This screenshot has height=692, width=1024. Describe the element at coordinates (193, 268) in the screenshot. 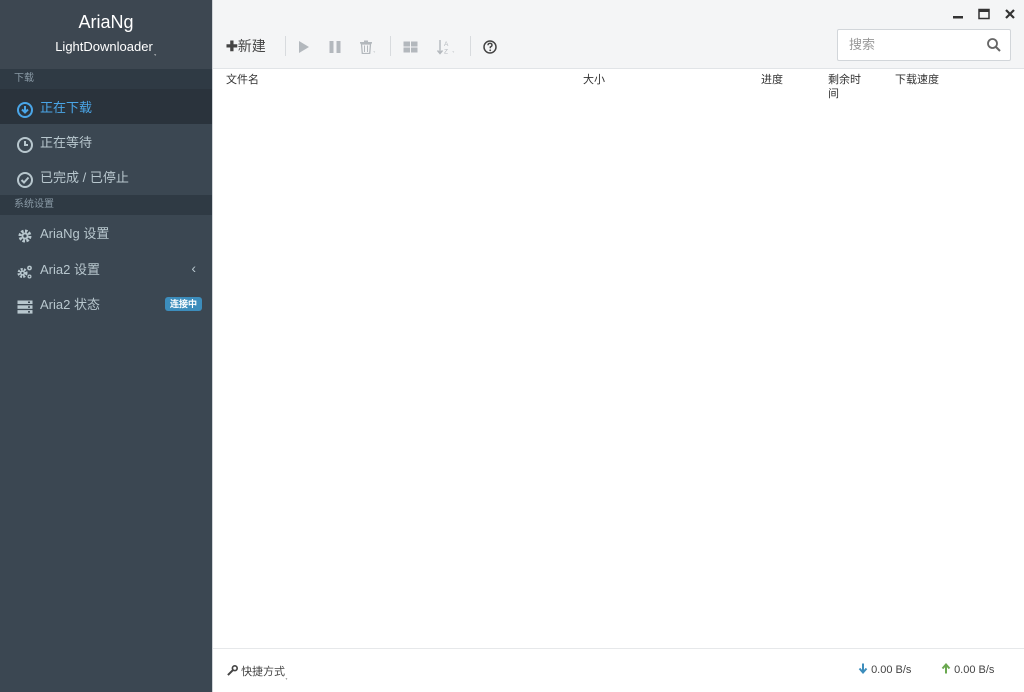

I see `chevron-left-icon: ‹` at that location.